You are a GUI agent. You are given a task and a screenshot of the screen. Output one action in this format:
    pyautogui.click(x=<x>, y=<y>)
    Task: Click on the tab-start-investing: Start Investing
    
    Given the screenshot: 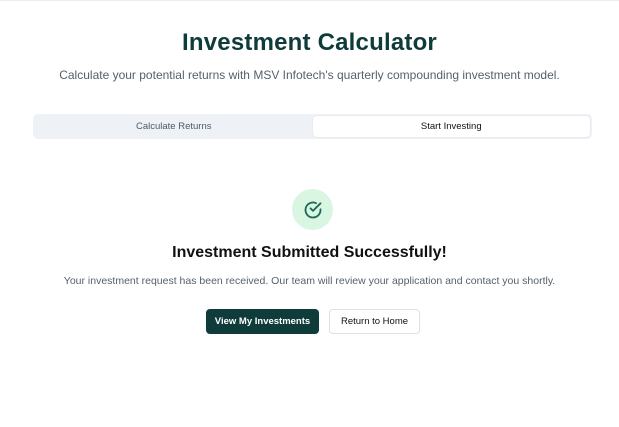 What is the action you would take?
    pyautogui.click(x=451, y=126)
    